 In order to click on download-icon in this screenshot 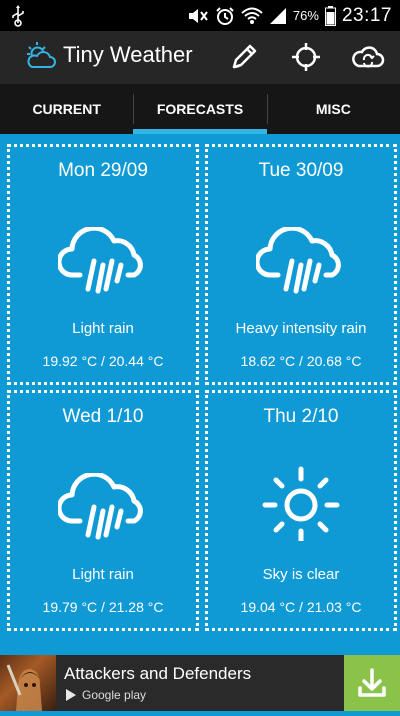, I will do `click(372, 682)`.